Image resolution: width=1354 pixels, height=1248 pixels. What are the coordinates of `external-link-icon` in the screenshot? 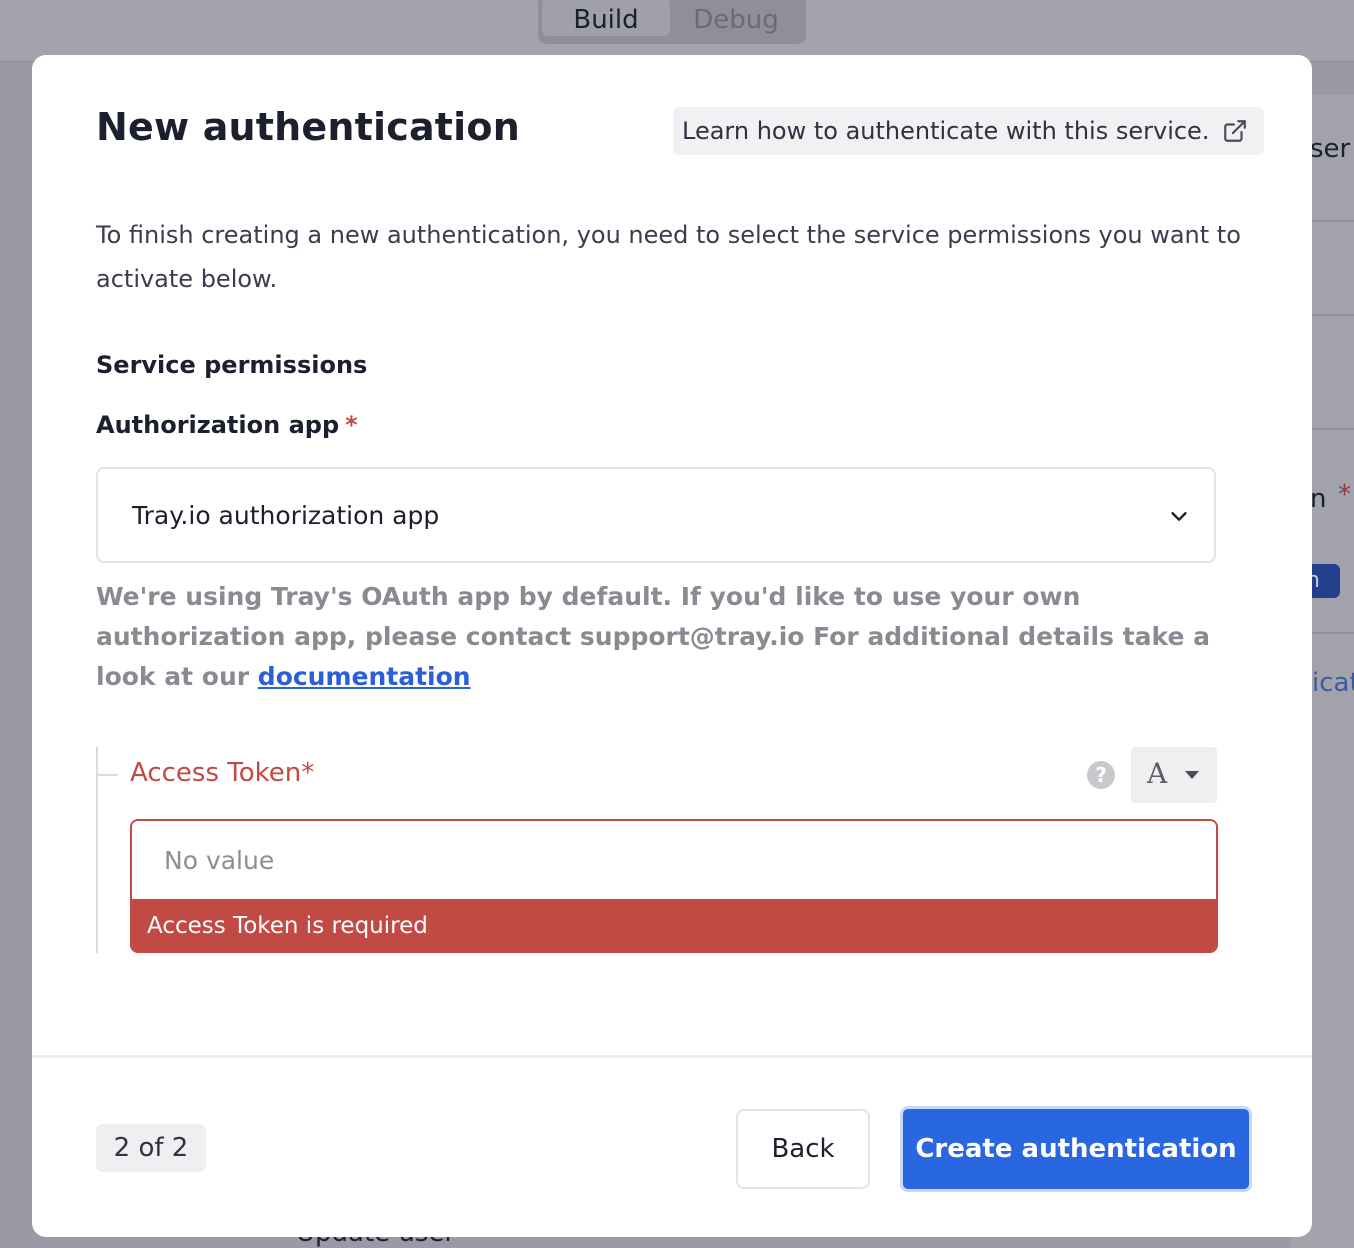 It's located at (1235, 131).